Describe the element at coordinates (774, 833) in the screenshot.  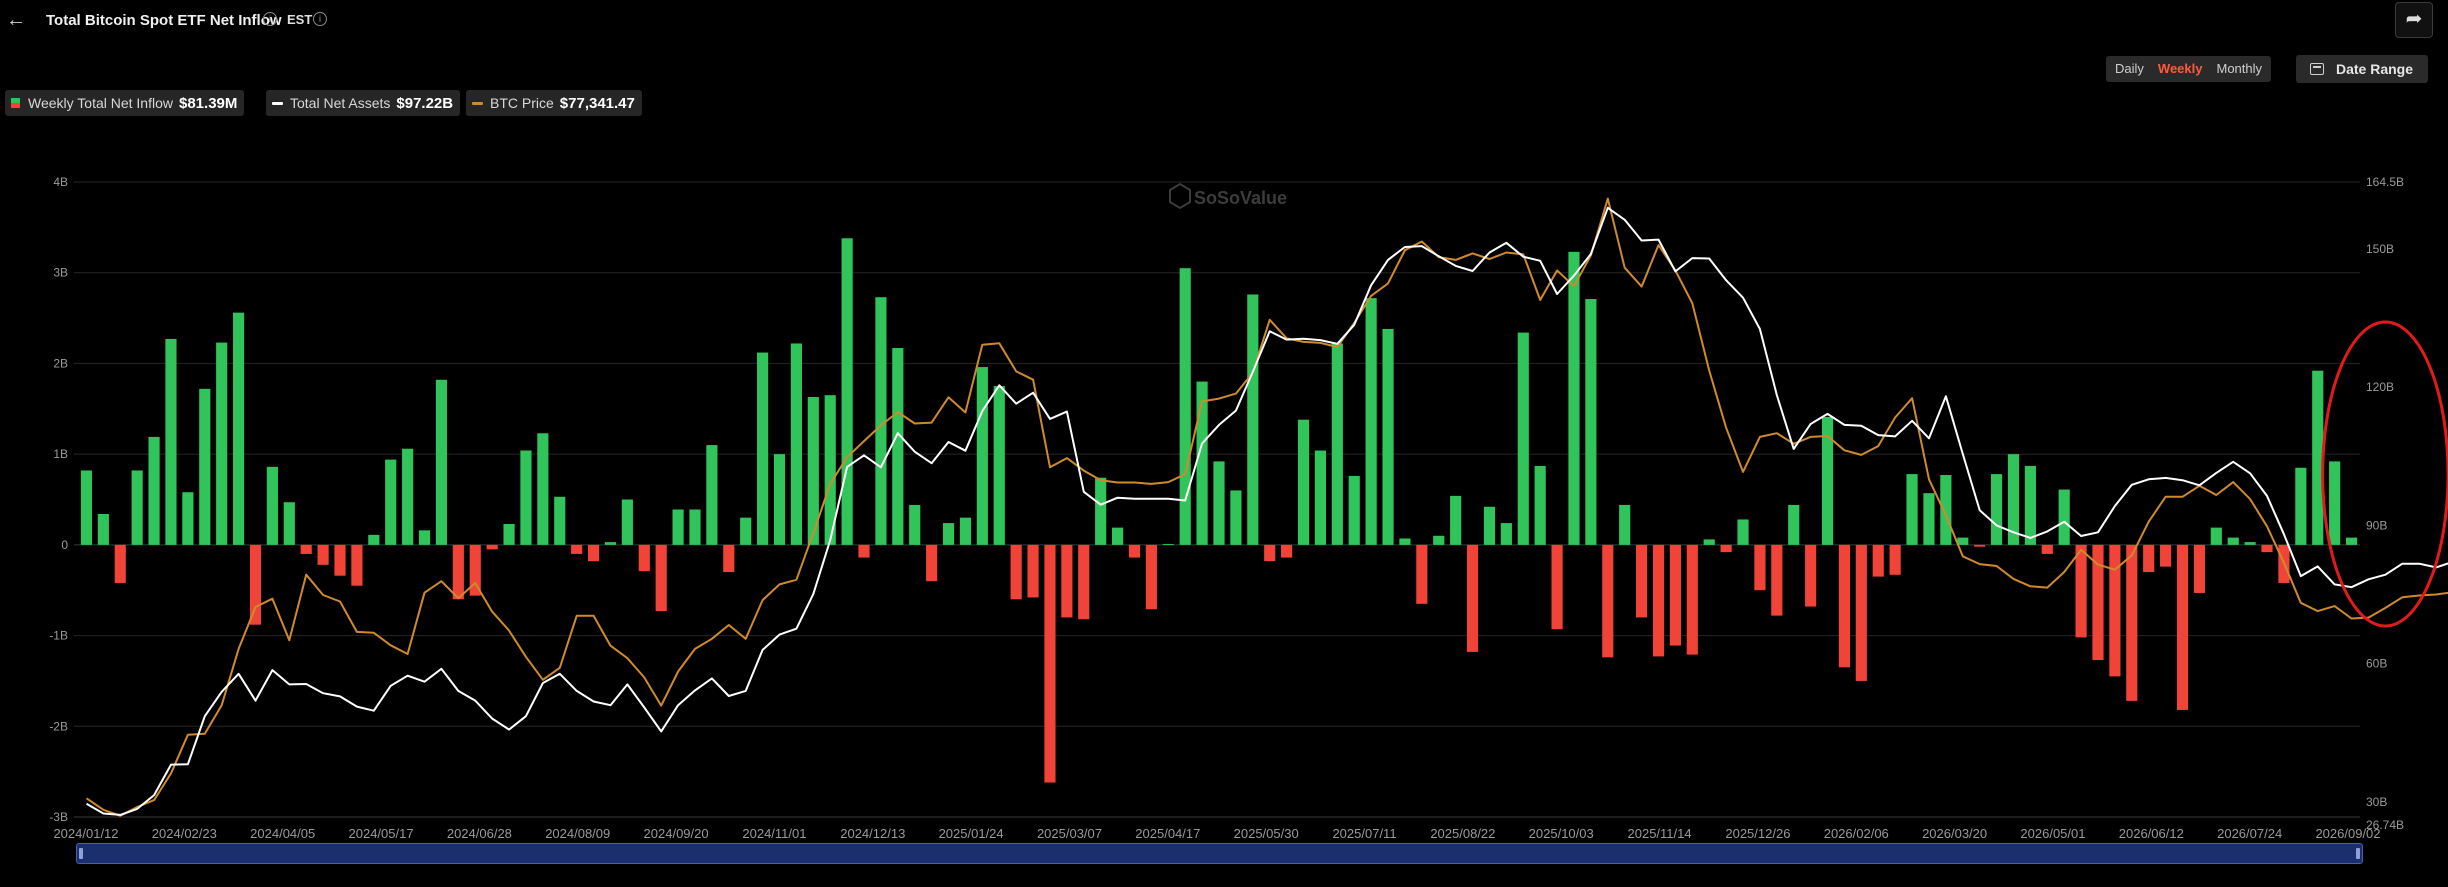
I see `x-tick-label: 2024/11/01` at that location.